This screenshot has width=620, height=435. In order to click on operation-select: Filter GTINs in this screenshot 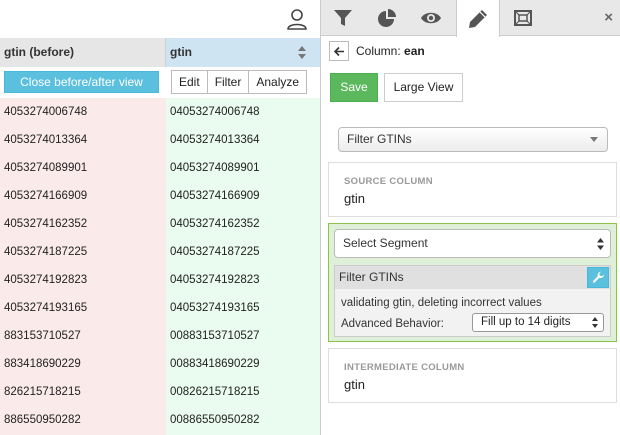, I will do `click(473, 139)`.